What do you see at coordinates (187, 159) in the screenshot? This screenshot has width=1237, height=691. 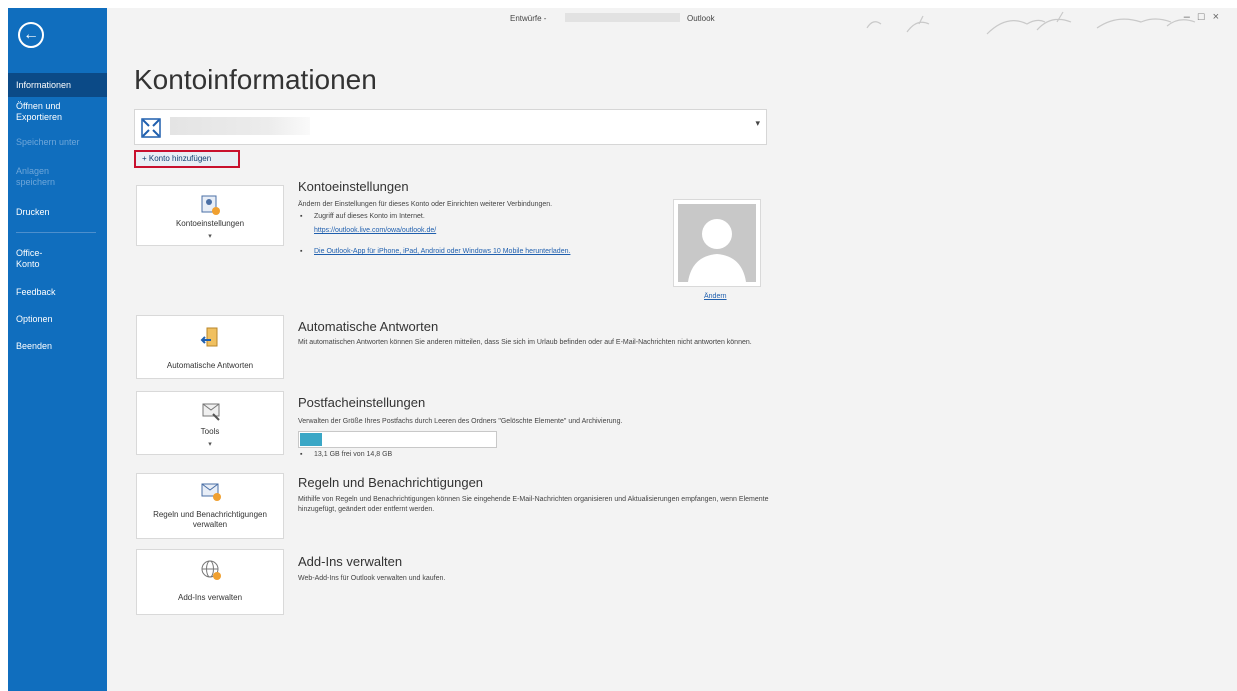 I see `add-account-button: + Konto hinzufügen` at bounding box center [187, 159].